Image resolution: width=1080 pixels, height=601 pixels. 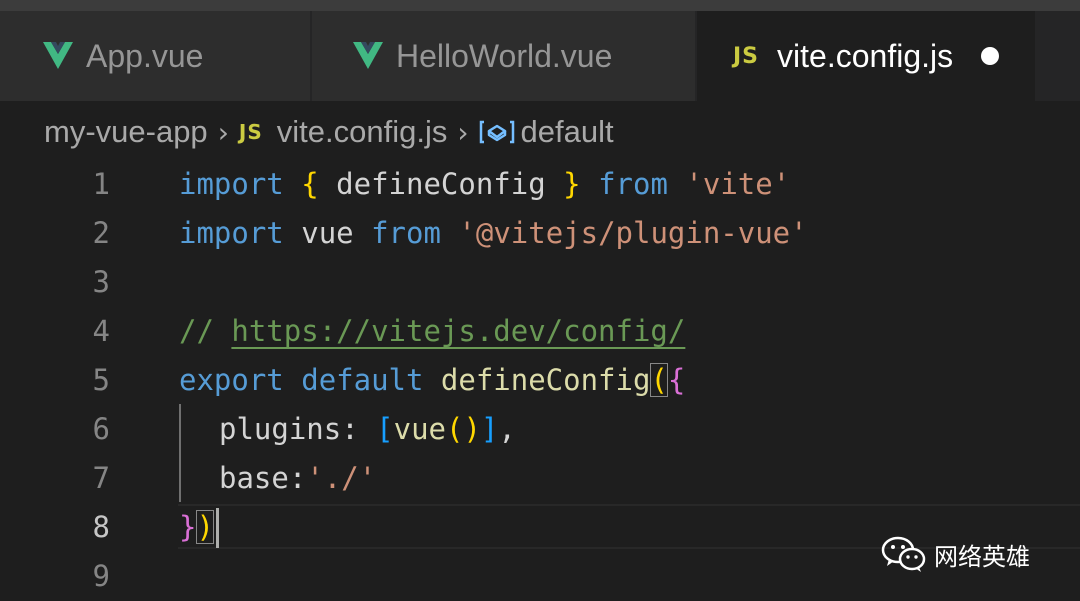 I want to click on code-text: import { defineConfig } from 'vite', so click(x=485, y=184).